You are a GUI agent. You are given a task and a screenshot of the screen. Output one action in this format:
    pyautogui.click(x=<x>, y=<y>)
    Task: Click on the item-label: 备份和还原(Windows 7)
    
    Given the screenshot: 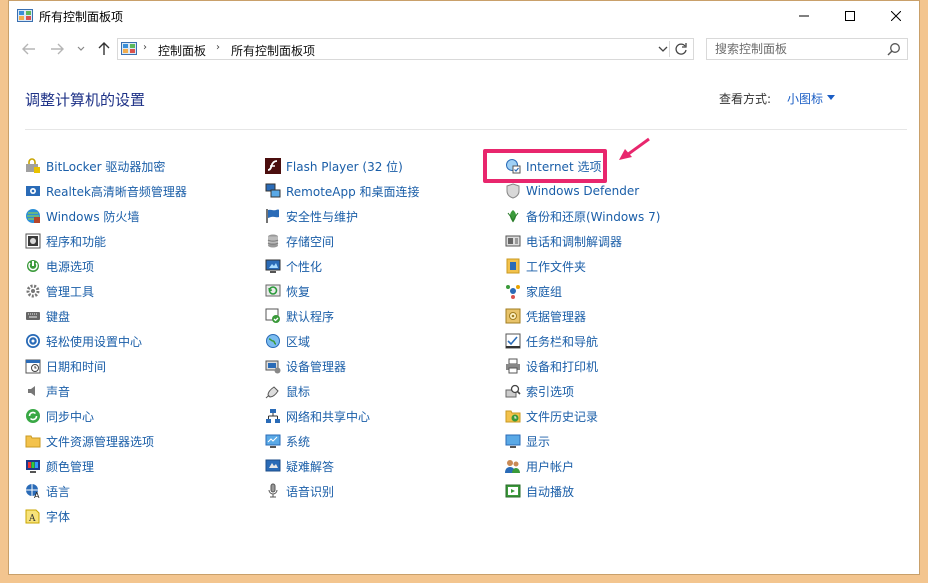 What is the action you would take?
    pyautogui.click(x=593, y=216)
    